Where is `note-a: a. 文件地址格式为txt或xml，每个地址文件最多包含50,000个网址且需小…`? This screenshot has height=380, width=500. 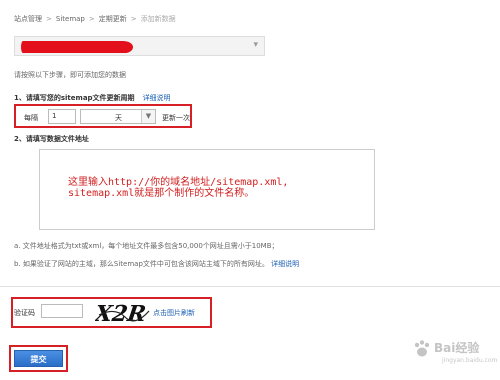
note-a: a. 文件地址格式为txt或xml，每个地址文件最多包含50,000个网址且需小… is located at coordinates (146, 246).